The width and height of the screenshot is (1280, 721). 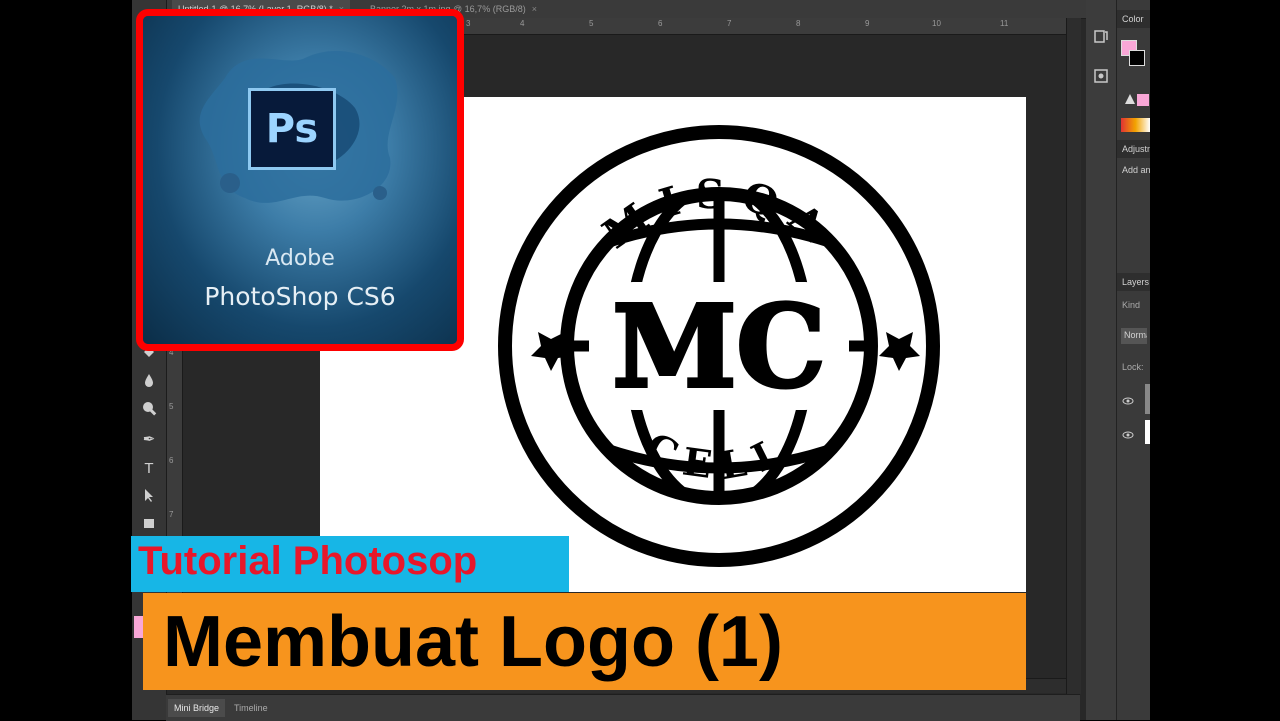 I want to click on pen-icon: ✒, so click(x=149, y=440).